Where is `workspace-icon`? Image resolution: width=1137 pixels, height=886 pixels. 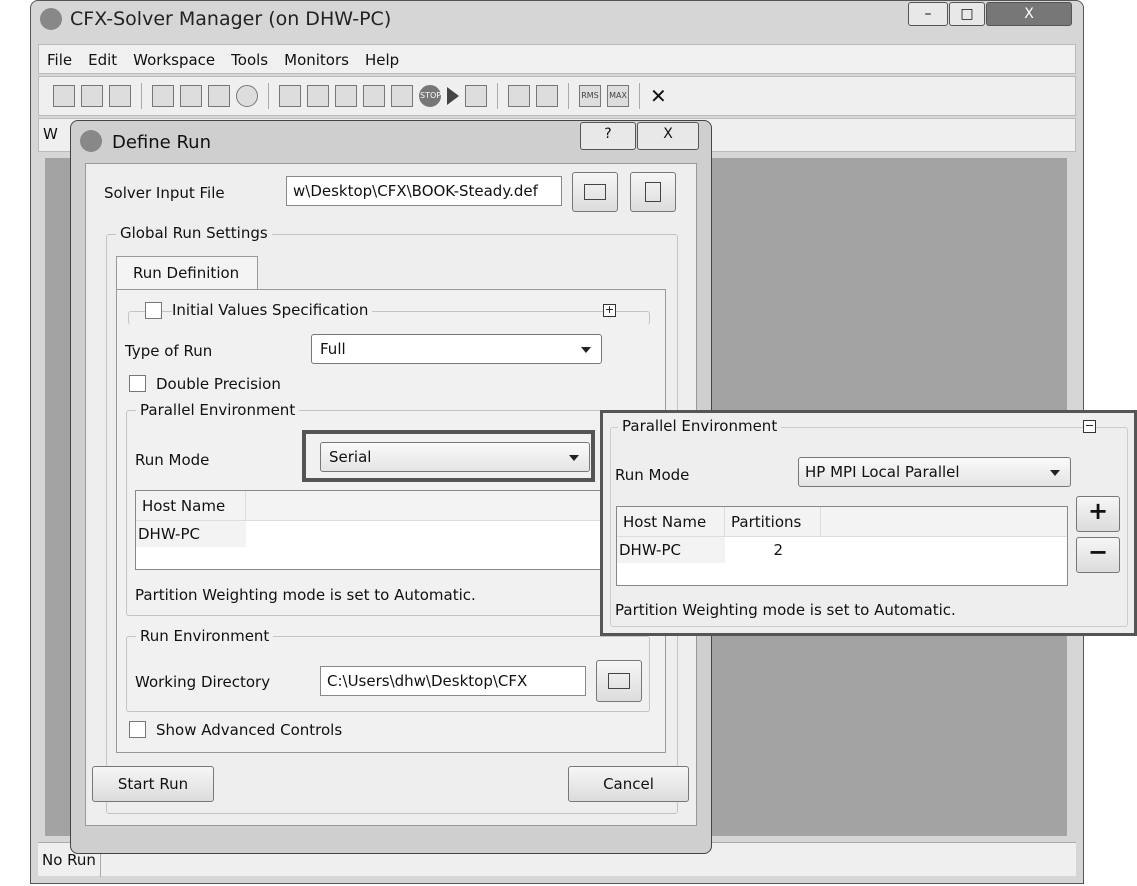
workspace-icon is located at coordinates (402, 96).